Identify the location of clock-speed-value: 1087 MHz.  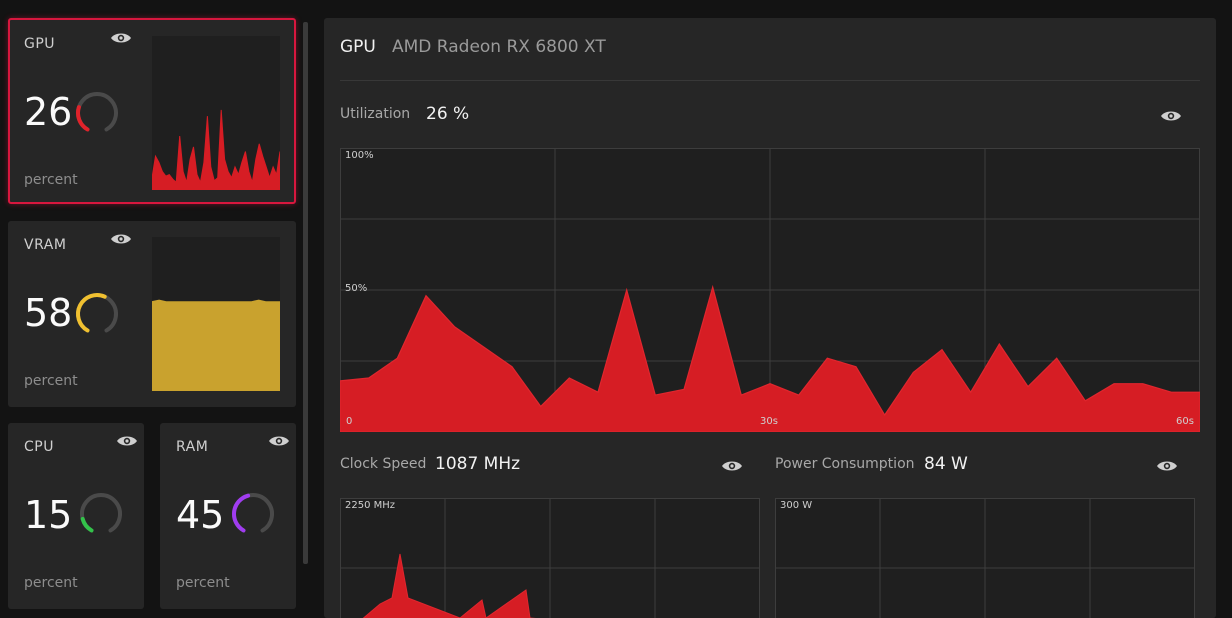
(477, 464).